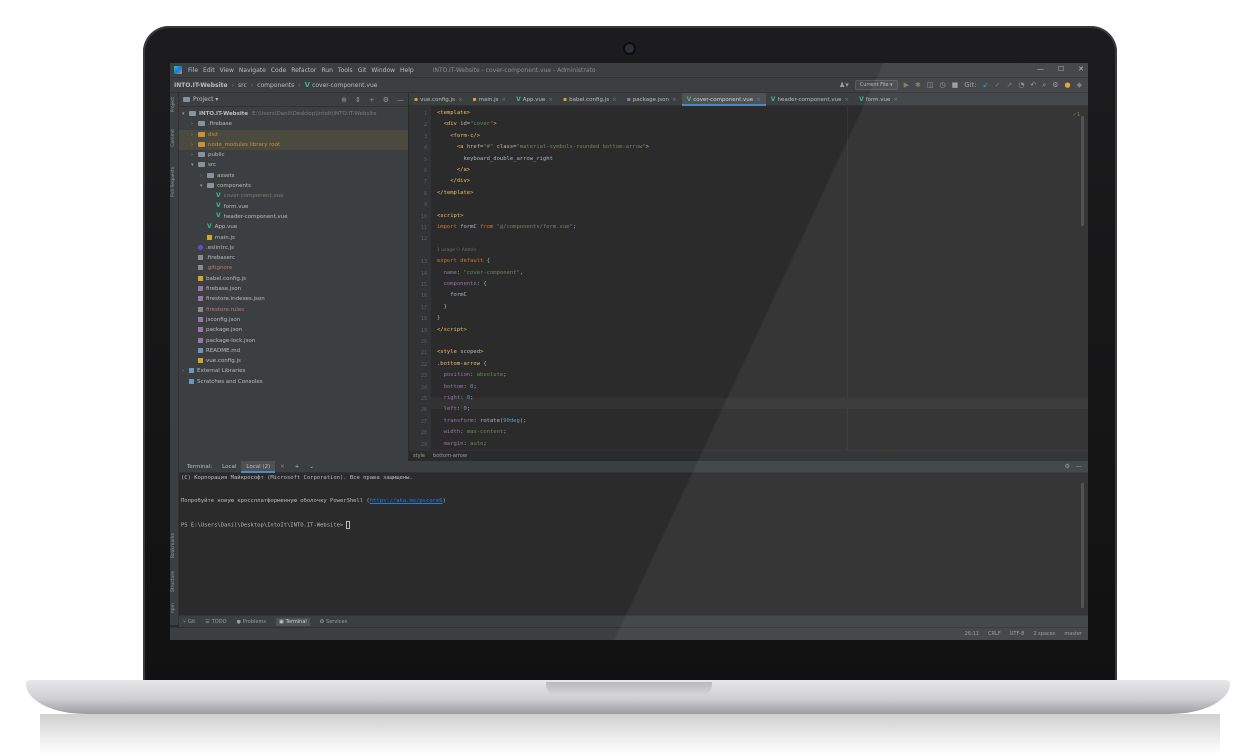 This screenshot has height=756, width=1260. I want to click on tool-git: ⑂ Git, so click(189, 622).